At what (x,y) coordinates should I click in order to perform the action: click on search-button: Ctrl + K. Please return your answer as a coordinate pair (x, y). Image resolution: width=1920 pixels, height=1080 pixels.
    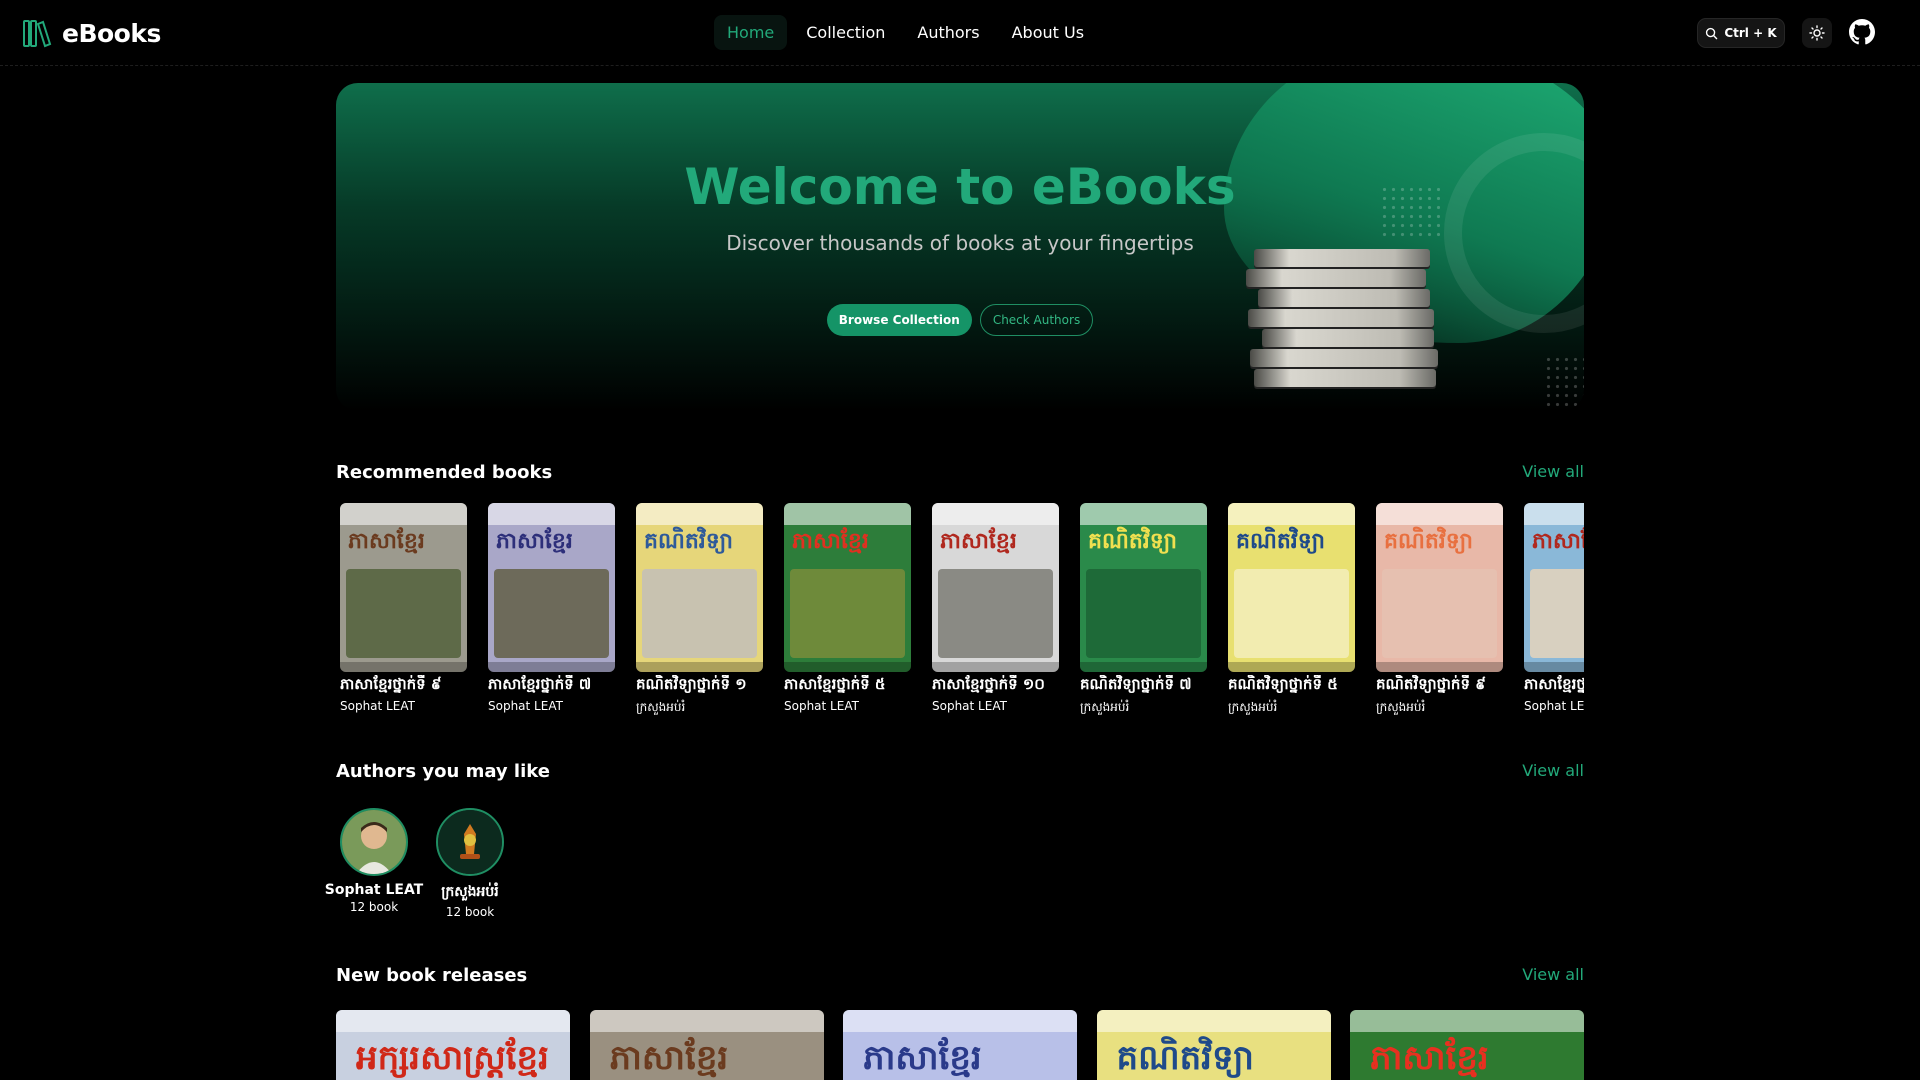
    Looking at the image, I should click on (1741, 33).